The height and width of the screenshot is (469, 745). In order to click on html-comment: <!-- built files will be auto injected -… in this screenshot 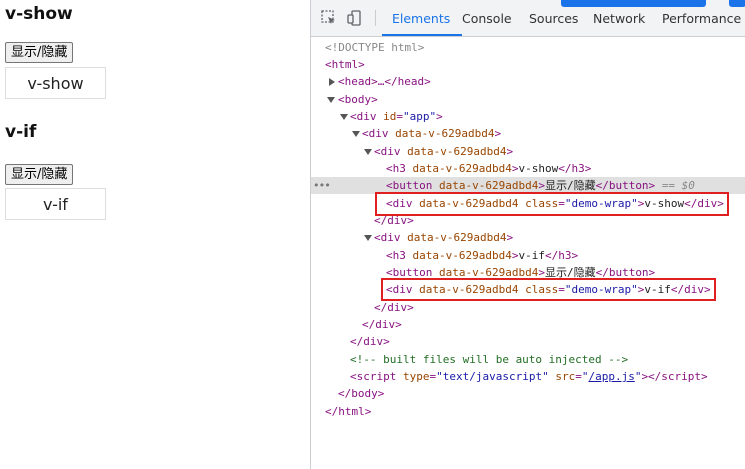, I will do `click(489, 359)`.